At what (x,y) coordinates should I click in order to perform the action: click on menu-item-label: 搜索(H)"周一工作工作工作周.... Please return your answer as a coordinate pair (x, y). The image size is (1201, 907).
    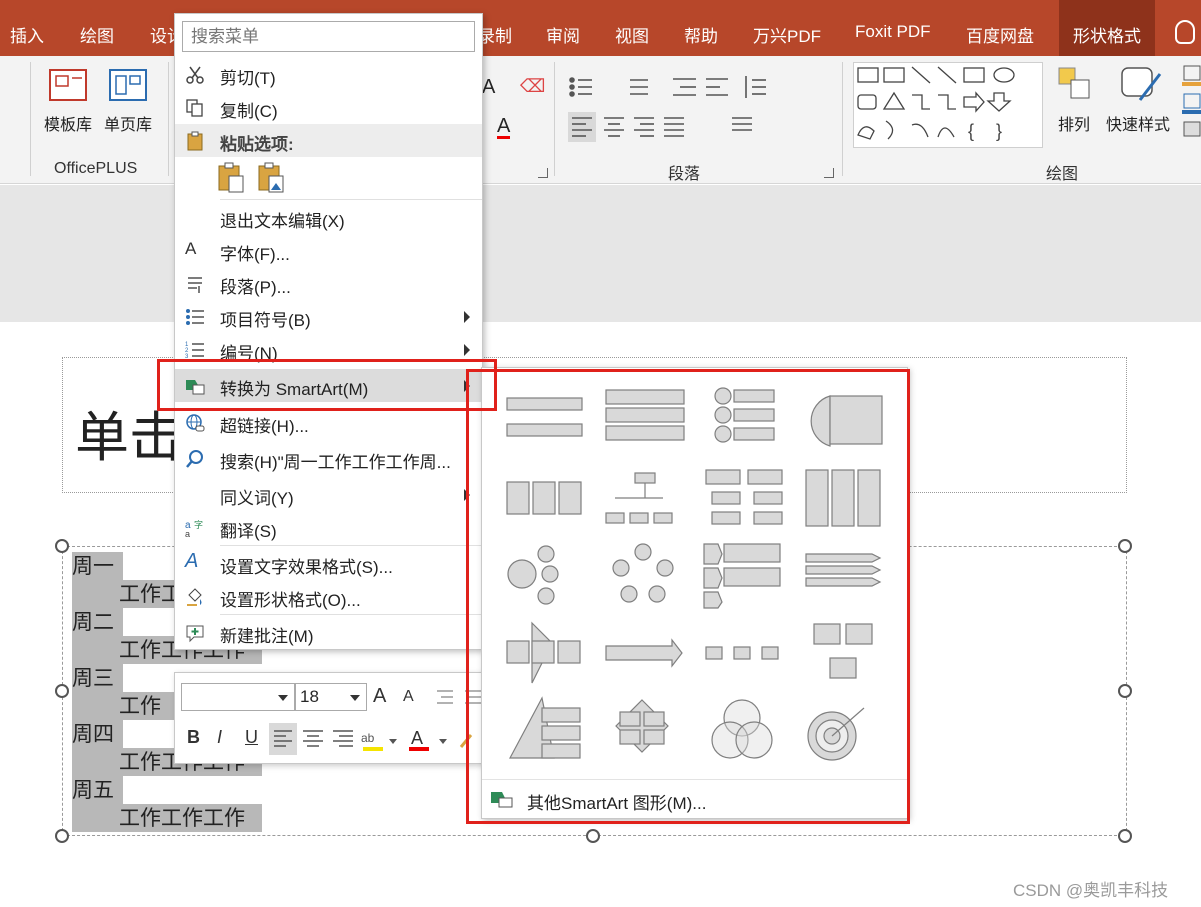
    Looking at the image, I should click on (335, 462).